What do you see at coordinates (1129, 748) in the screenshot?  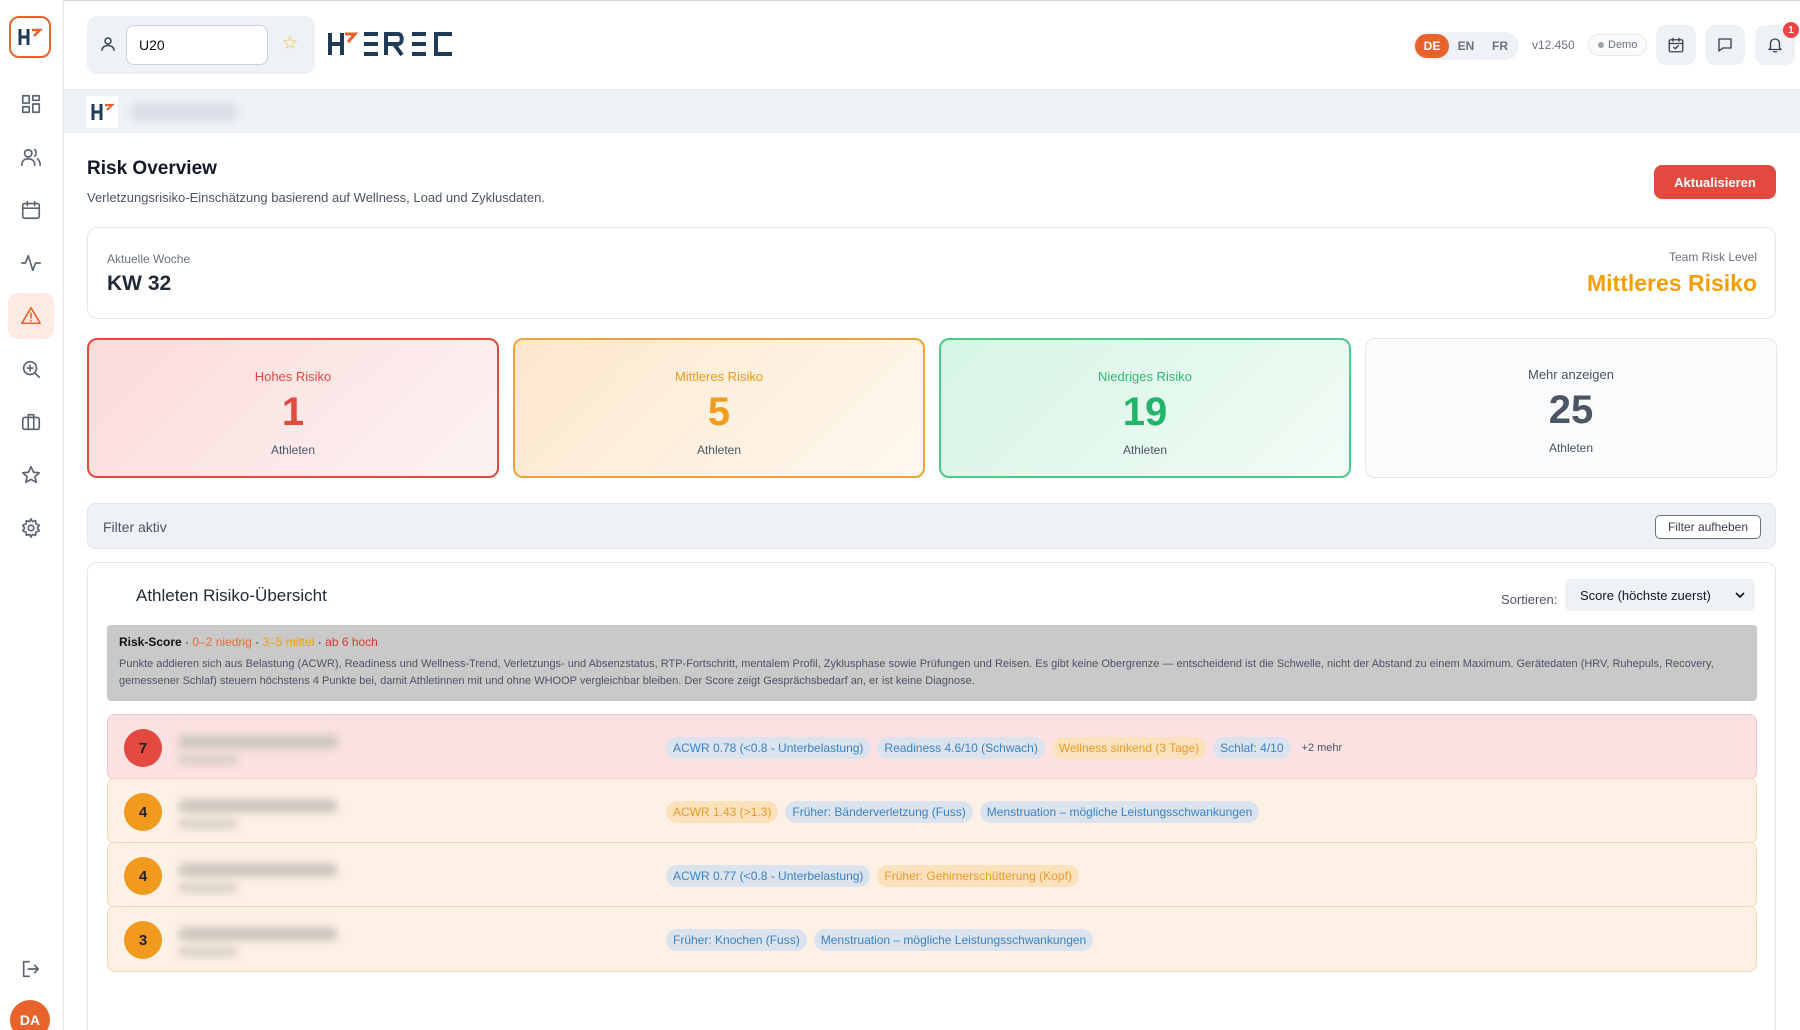 I see `risk-tag: Wellness sinkend (3 Tage)` at bounding box center [1129, 748].